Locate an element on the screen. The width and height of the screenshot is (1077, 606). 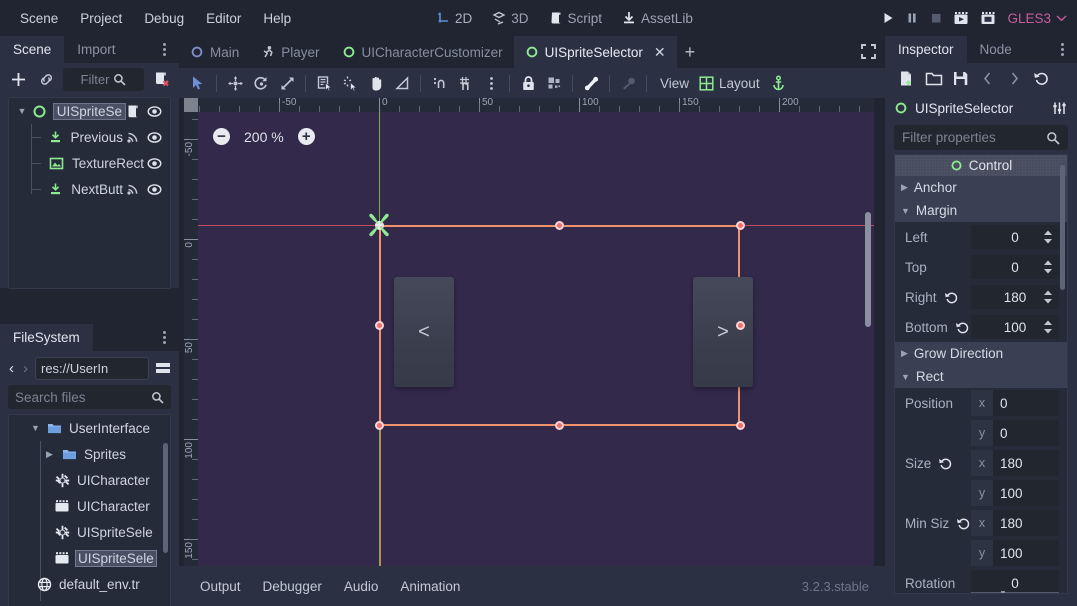
play-scene-icon is located at coordinates (961, 18).